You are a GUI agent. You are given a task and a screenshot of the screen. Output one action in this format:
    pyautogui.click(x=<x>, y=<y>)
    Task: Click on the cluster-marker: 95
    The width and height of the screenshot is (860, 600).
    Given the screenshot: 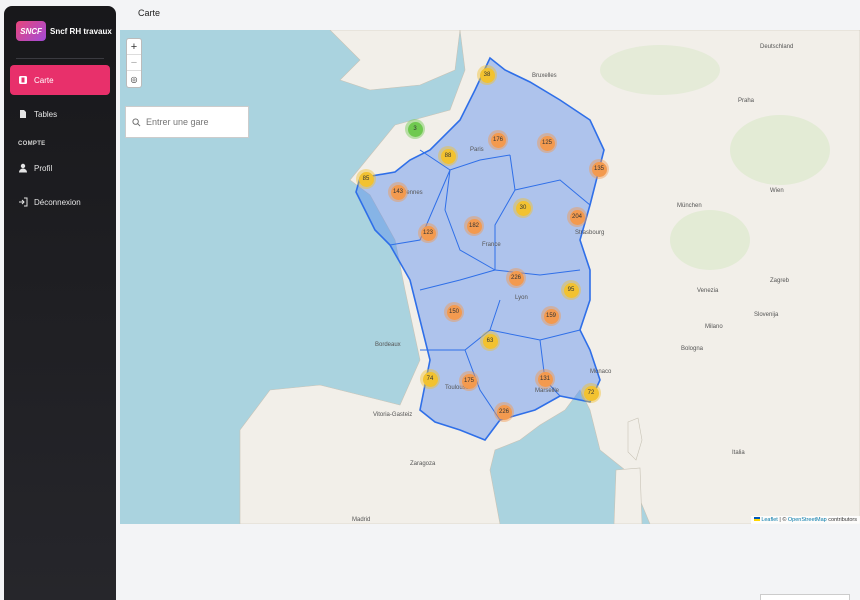 What is the action you would take?
    pyautogui.click(x=571, y=290)
    